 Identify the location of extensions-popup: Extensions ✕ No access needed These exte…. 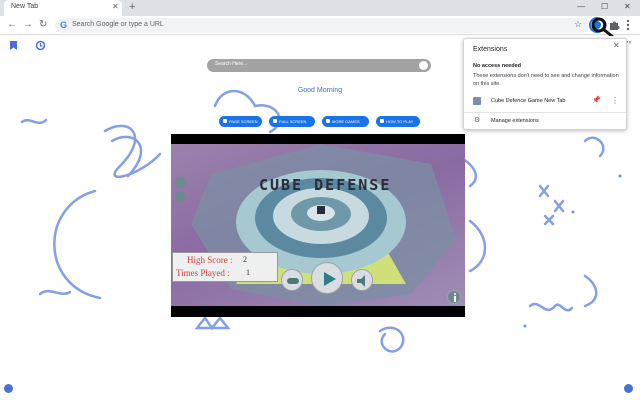
(545, 84).